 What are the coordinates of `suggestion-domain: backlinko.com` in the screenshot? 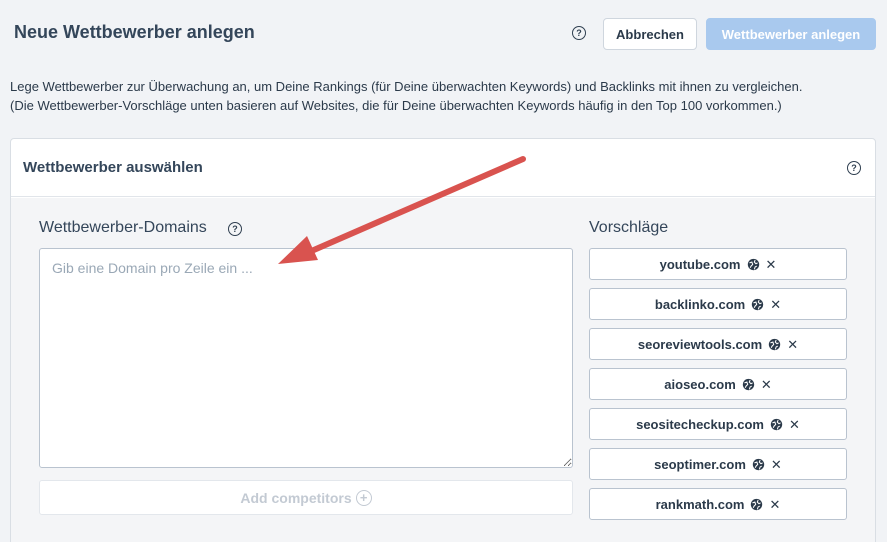 It's located at (700, 304).